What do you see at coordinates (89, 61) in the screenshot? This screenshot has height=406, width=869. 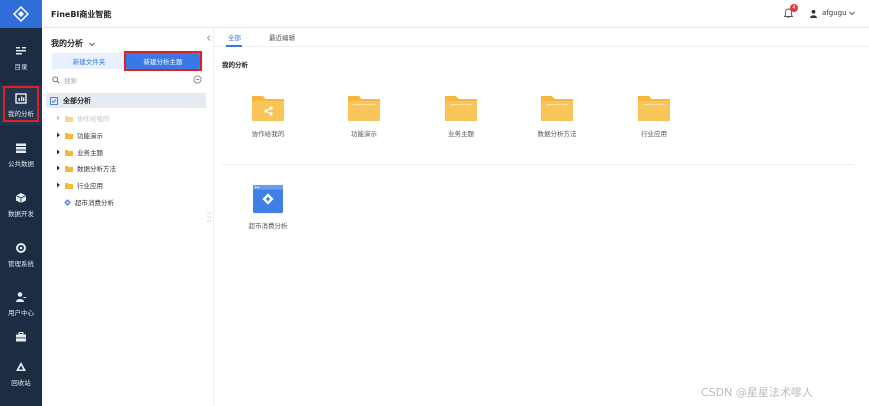 I see `new-folder-button: 新建文件夹` at bounding box center [89, 61].